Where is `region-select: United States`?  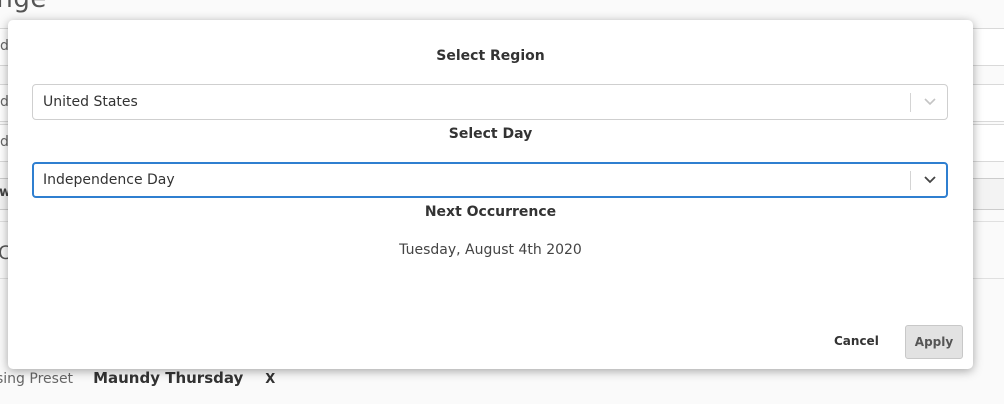
region-select: United States is located at coordinates (490, 102).